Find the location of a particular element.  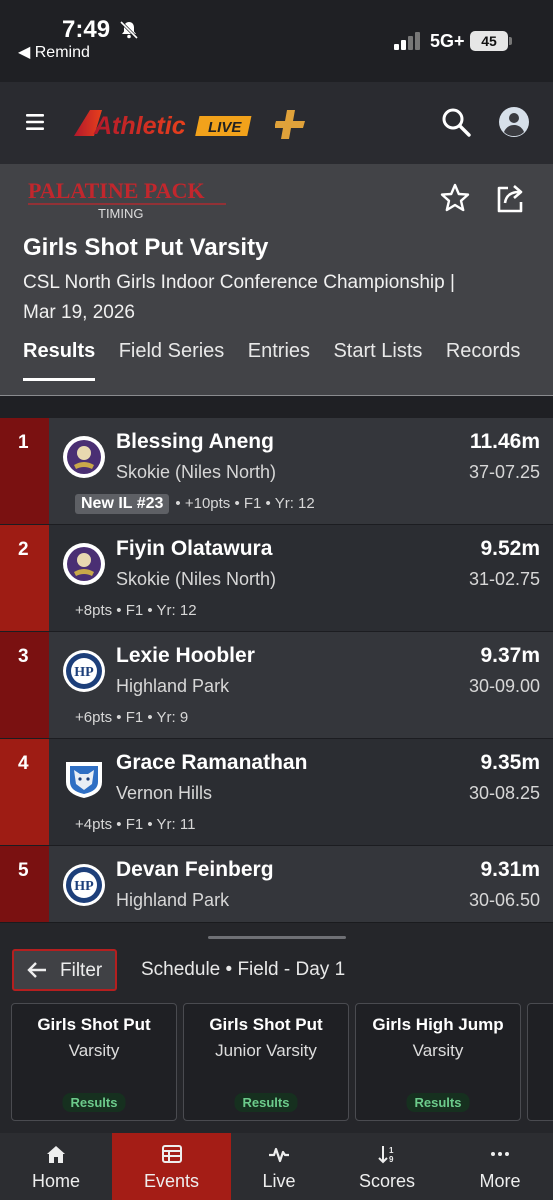

athlete-name: Grace Ramanathan is located at coordinates (211, 763).